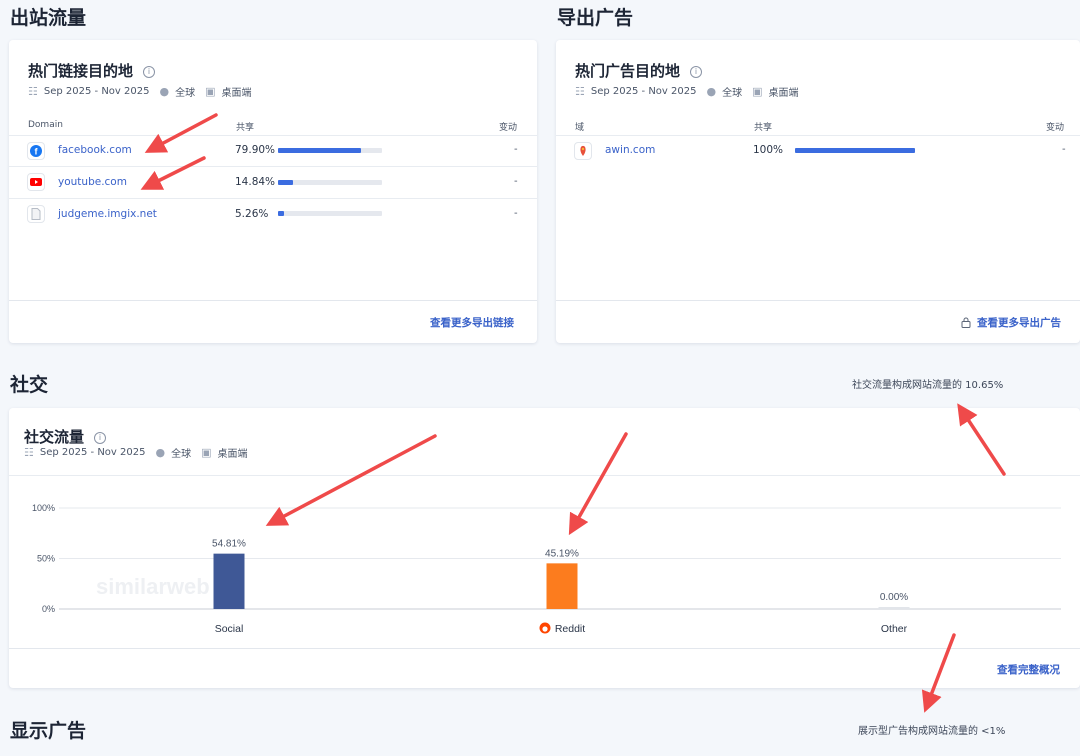 This screenshot has width=1080, height=756. Describe the element at coordinates (45, 125) in the screenshot. I see `column-header-domain: Domain` at that location.